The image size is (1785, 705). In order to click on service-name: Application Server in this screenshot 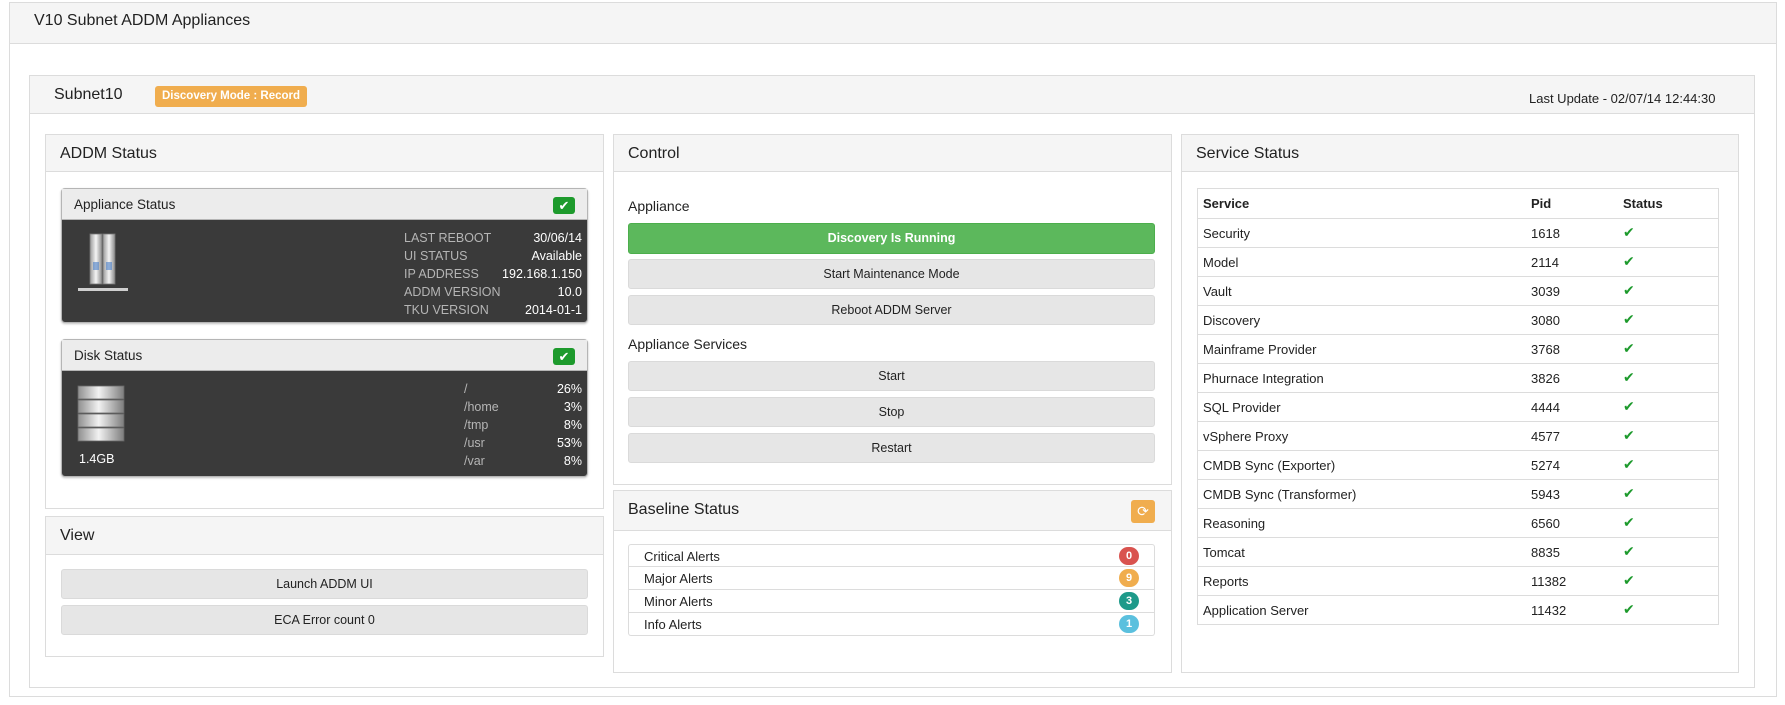, I will do `click(1256, 610)`.